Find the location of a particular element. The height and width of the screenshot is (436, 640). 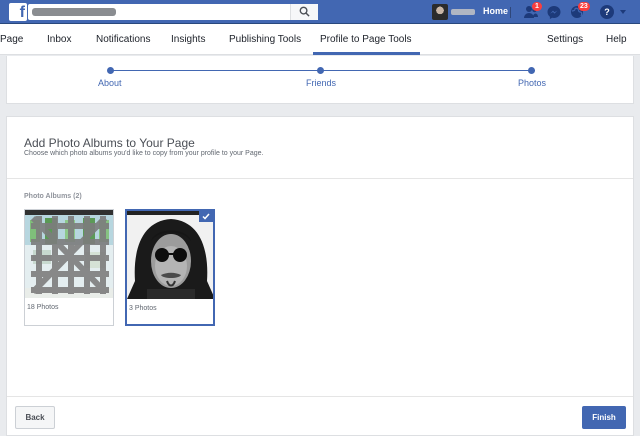

step-dot-about is located at coordinates (110, 70).